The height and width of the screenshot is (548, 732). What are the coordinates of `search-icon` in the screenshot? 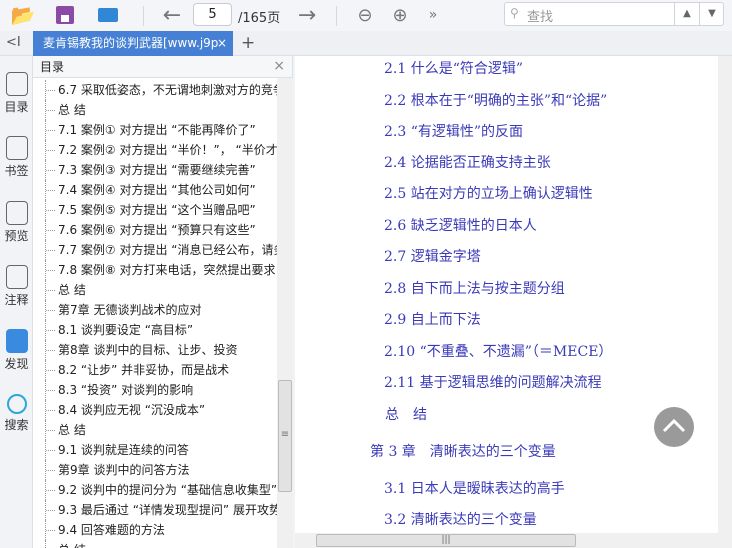 It's located at (16, 404).